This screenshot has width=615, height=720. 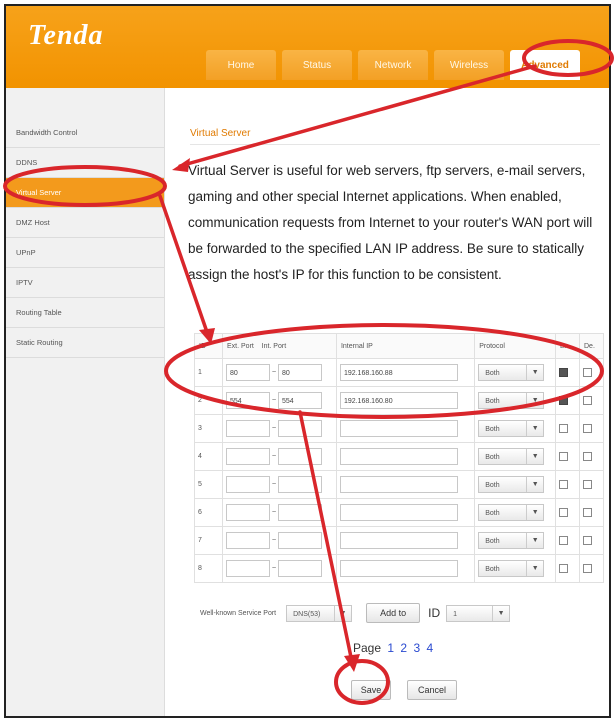 I want to click on int-port-input: 554, so click(x=300, y=400).